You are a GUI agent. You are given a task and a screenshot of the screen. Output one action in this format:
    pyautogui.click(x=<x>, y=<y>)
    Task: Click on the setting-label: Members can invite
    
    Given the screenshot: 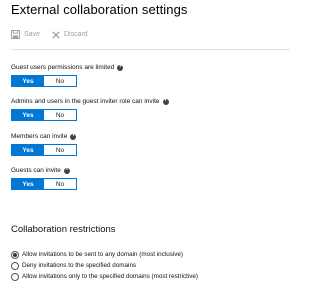 What is the action you would take?
    pyautogui.click(x=39, y=136)
    